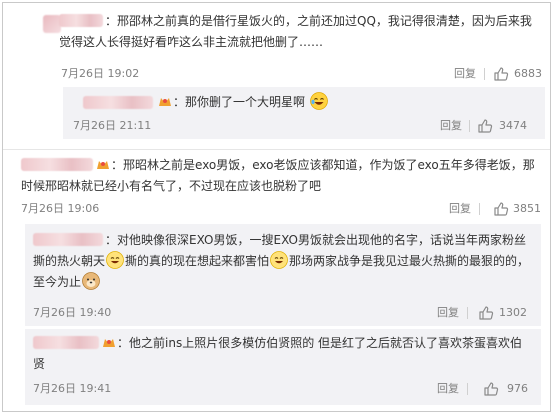  Describe the element at coordinates (72, 312) in the screenshot. I see `sub-reply-time: 7月26日 19:40` at that location.